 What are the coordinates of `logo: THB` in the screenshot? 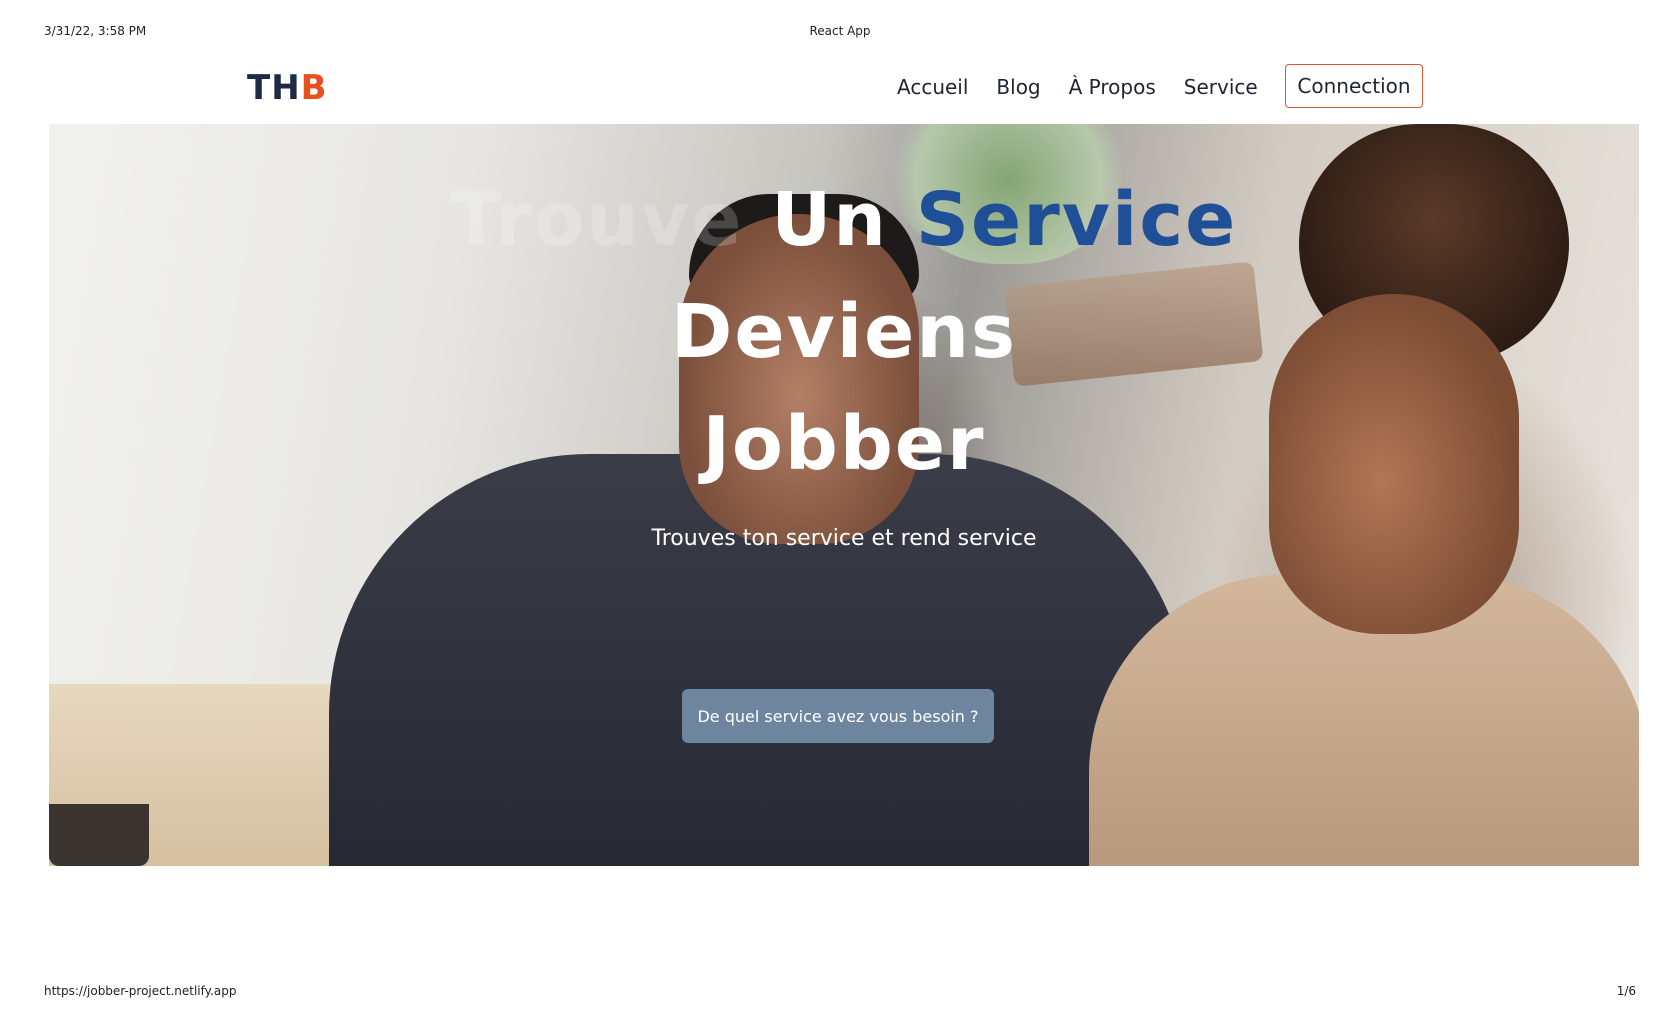 It's located at (287, 88).